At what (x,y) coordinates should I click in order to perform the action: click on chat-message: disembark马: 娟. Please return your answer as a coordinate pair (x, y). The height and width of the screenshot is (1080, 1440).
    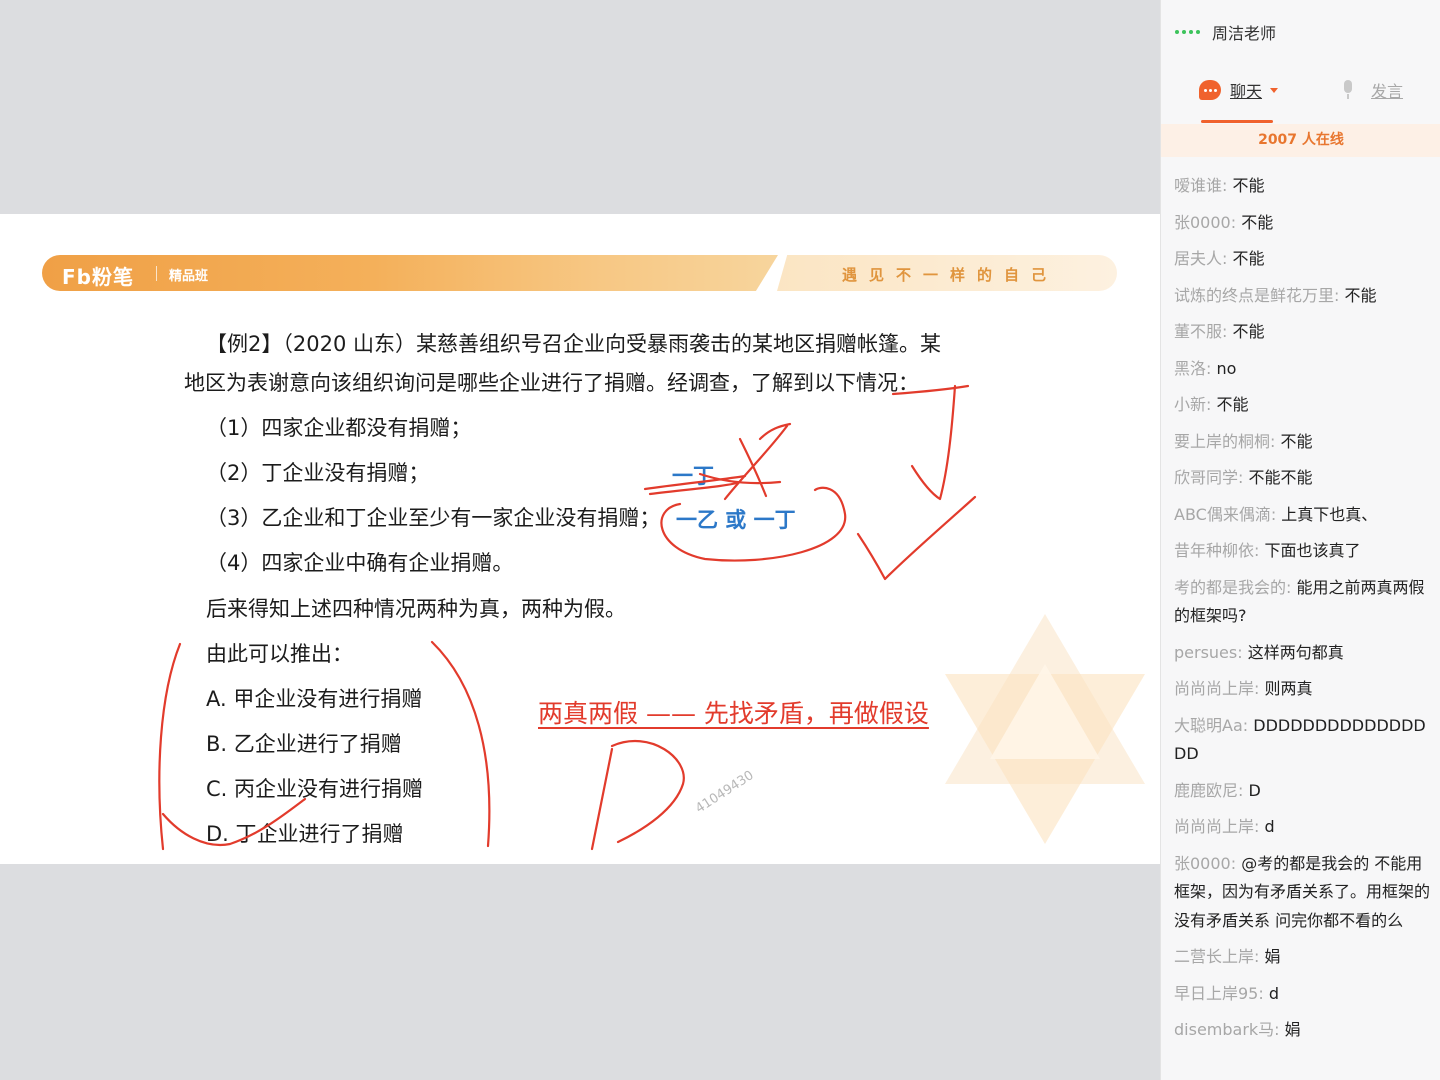
    Looking at the image, I should click on (1305, 1030).